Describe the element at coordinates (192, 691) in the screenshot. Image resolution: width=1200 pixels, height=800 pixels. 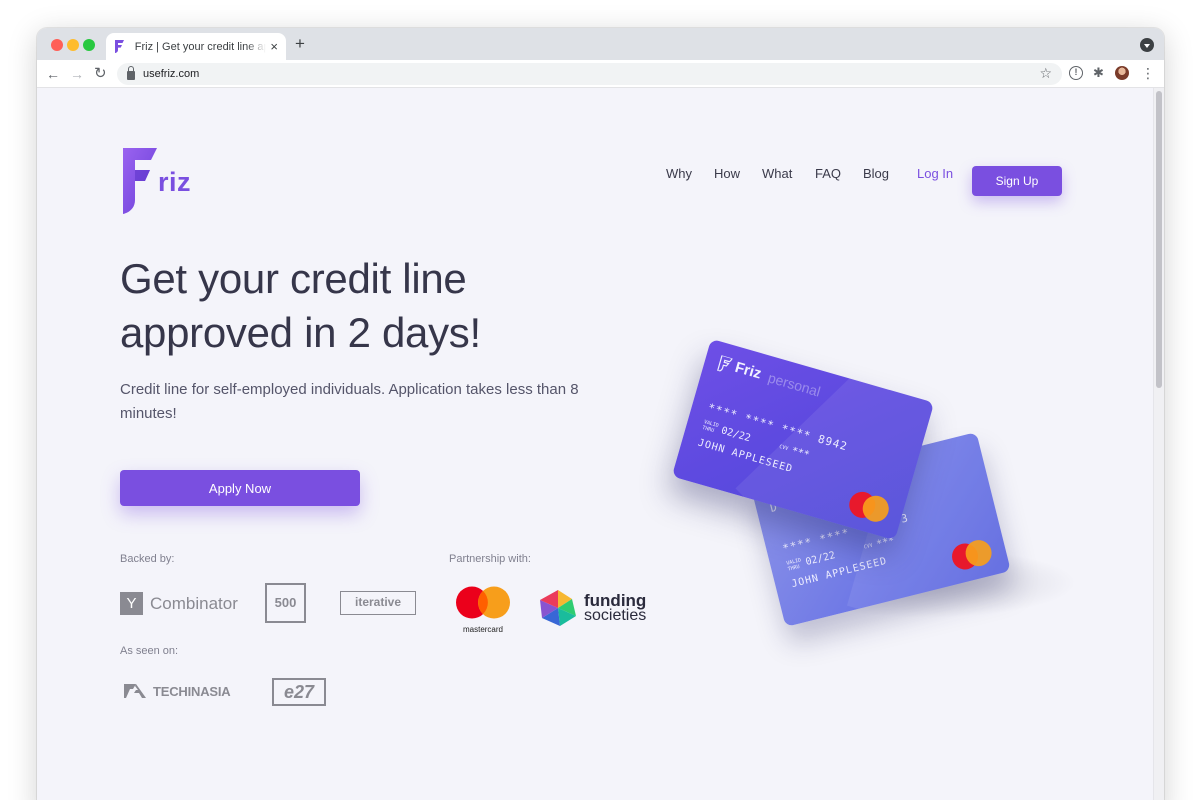
I see `tech-in-asia-text: TECHINASIA` at that location.